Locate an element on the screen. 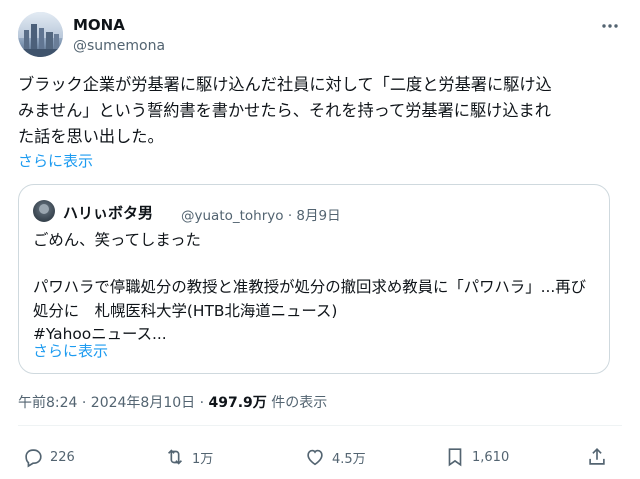 The height and width of the screenshot is (479, 640). author-avatar is located at coordinates (40, 34).